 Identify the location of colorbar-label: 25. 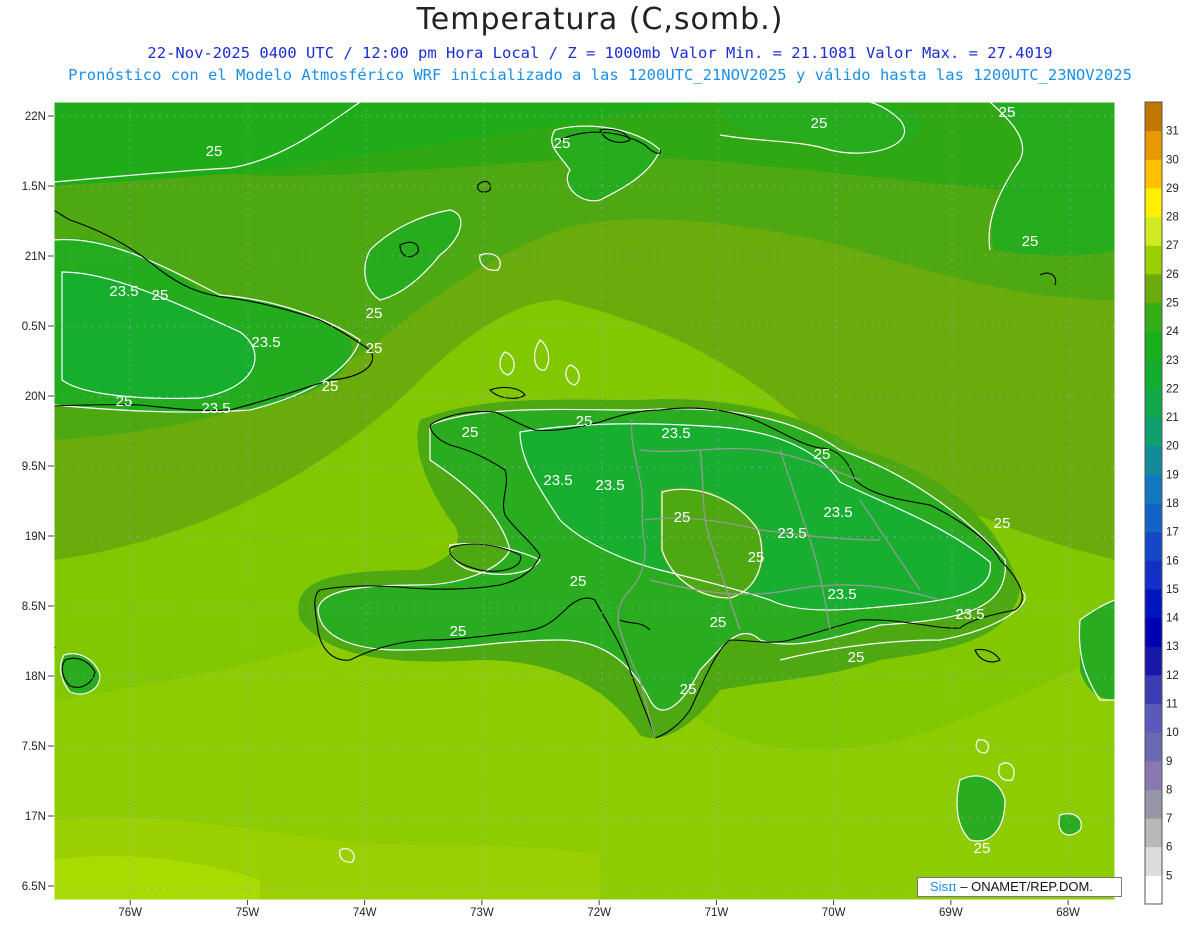
(1172, 304).